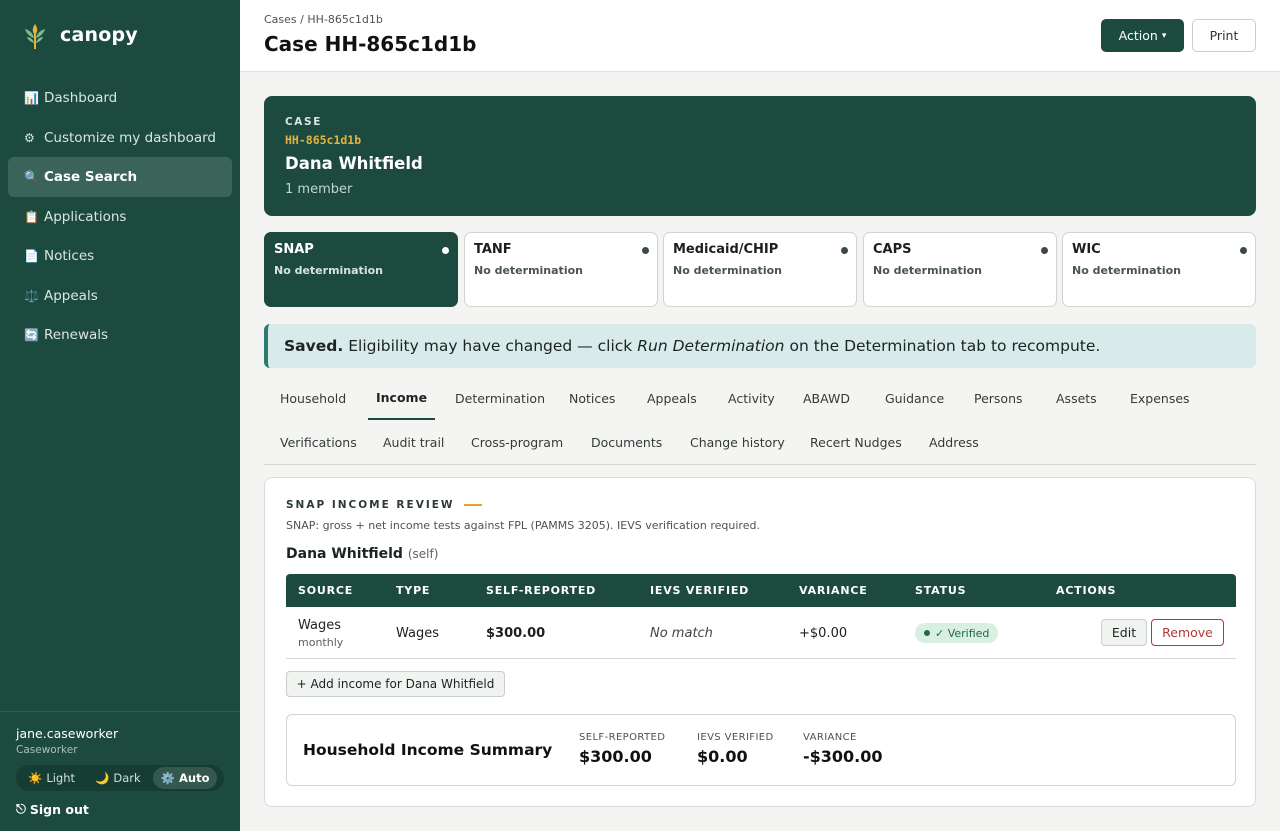 The height and width of the screenshot is (831, 1280). I want to click on program-card-caps: CAPS No determination, so click(960, 269).